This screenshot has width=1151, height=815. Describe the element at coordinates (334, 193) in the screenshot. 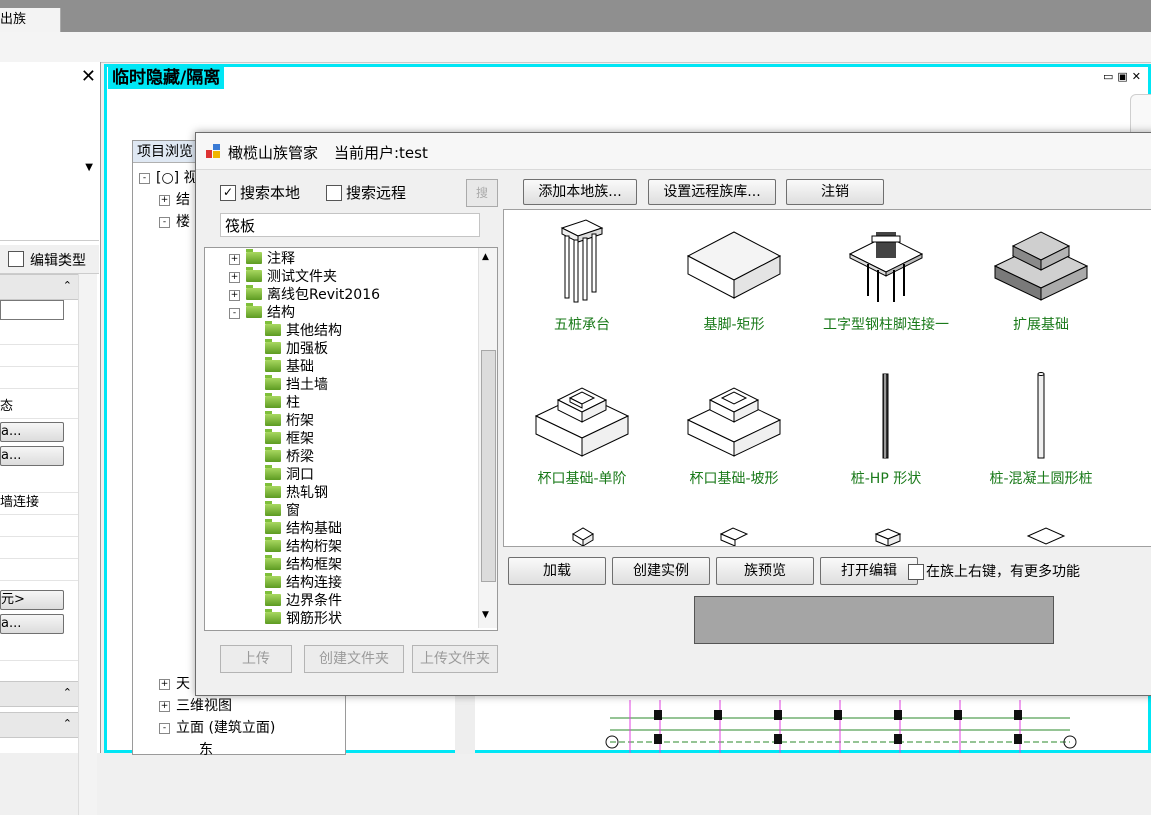

I see `search-remote-checkbox` at that location.